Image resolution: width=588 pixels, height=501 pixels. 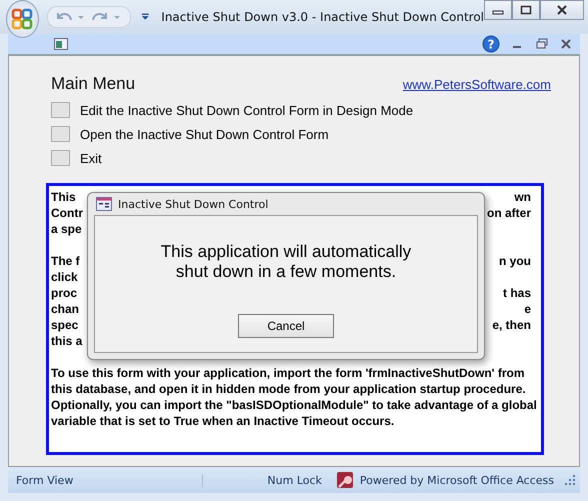 I want to click on text-fragment: this a, so click(x=66, y=341).